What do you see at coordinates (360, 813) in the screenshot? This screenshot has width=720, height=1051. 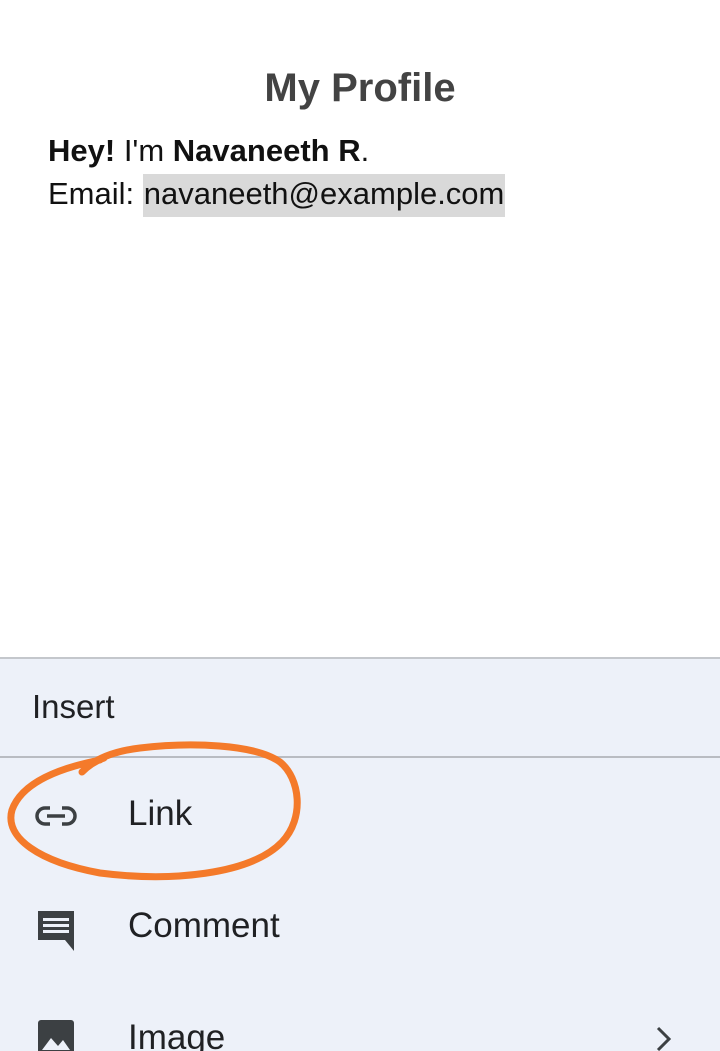 I see `menu-item-link: Link` at bounding box center [360, 813].